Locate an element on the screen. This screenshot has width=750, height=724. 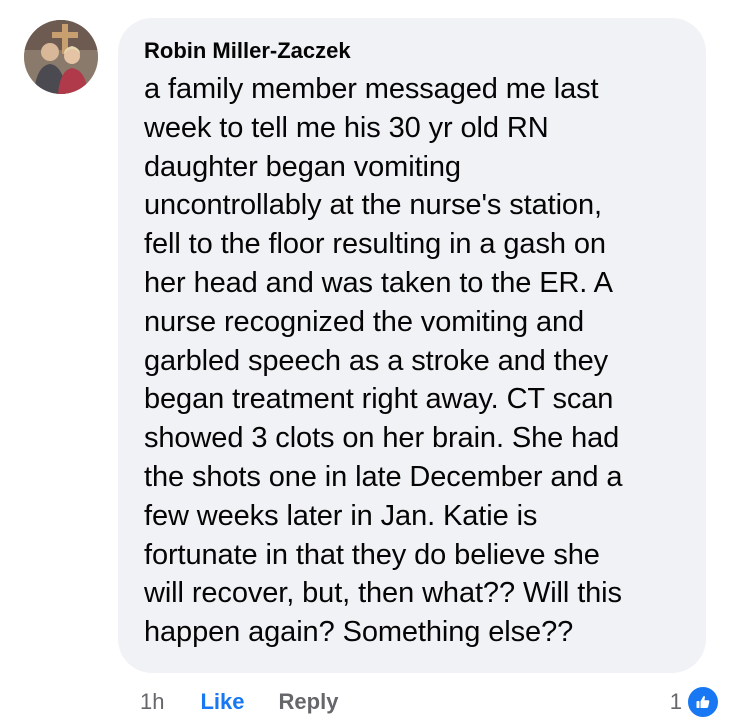
like-button: Like is located at coordinates (222, 702).